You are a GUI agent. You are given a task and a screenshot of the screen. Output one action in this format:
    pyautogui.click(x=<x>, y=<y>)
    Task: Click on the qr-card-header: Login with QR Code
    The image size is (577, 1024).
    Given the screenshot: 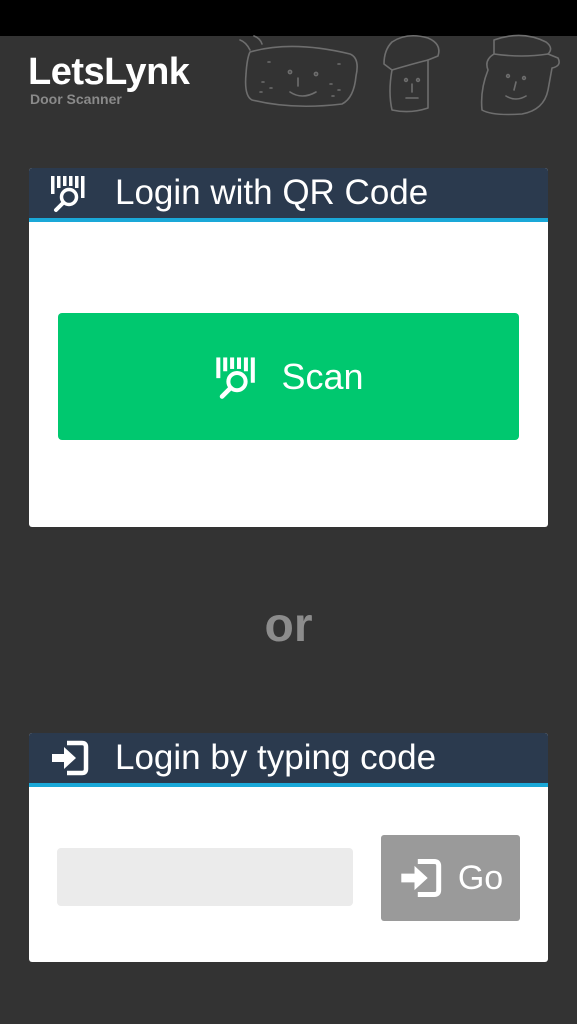 What is the action you would take?
    pyautogui.click(x=288, y=195)
    